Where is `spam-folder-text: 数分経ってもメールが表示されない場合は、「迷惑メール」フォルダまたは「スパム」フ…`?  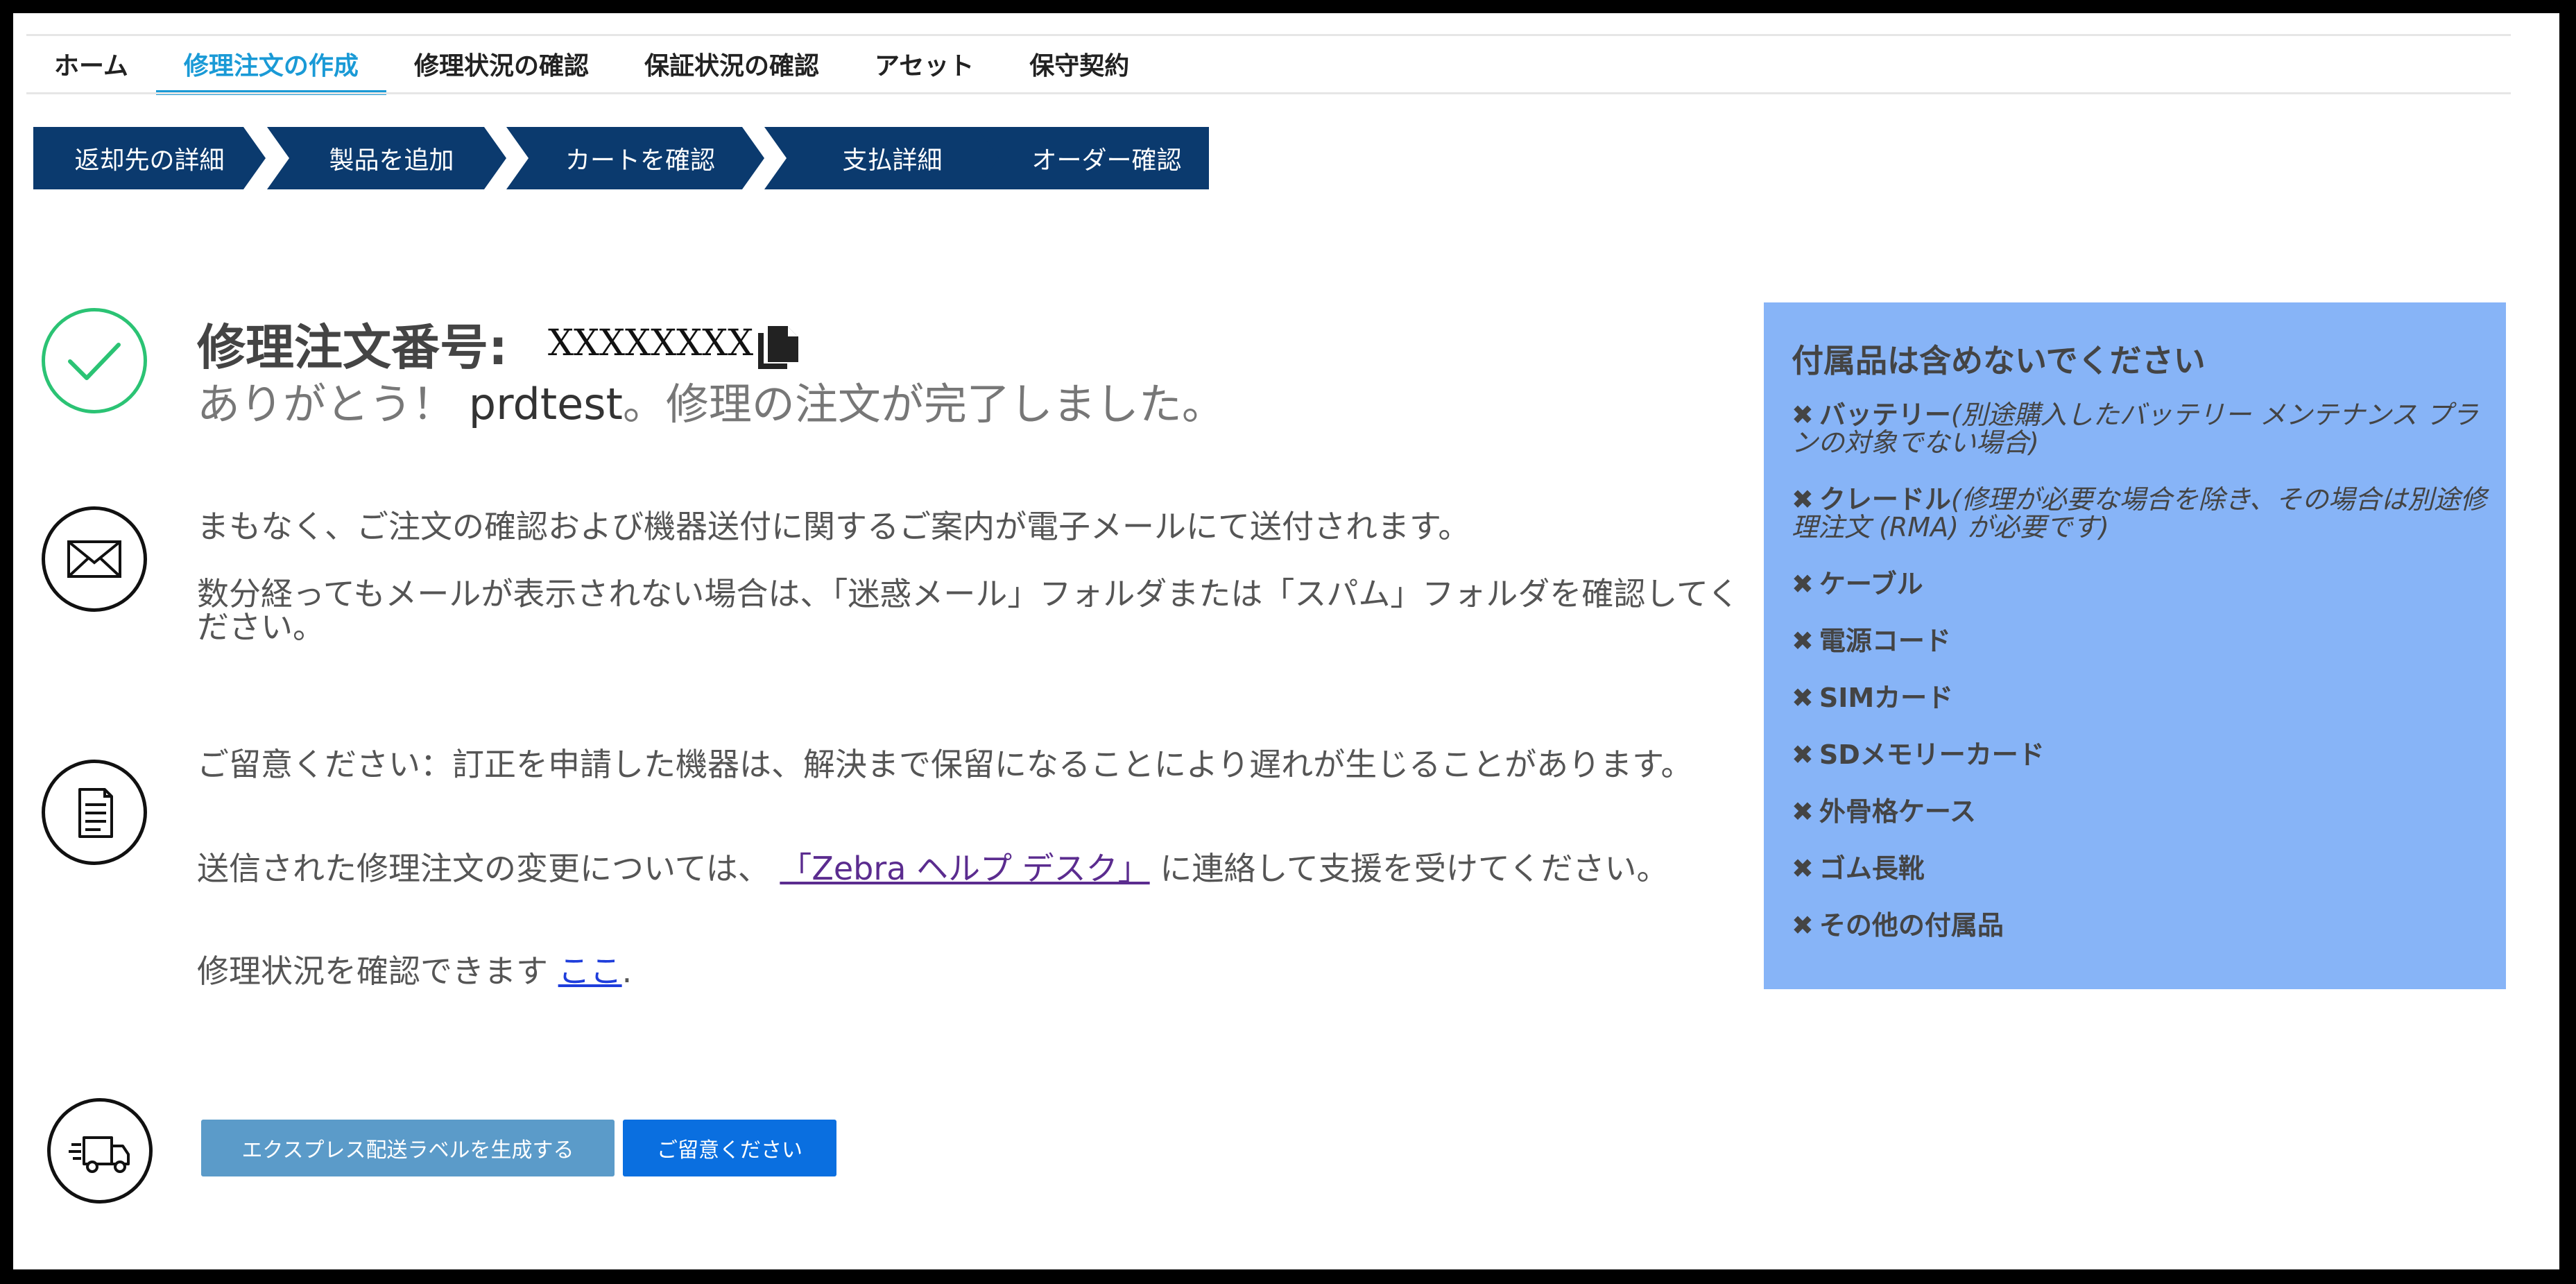 spam-folder-text: 数分経ってもメールが表示されない場合は、「迷惑メール」フォルダまたは「スパム」フ… is located at coordinates (968, 610).